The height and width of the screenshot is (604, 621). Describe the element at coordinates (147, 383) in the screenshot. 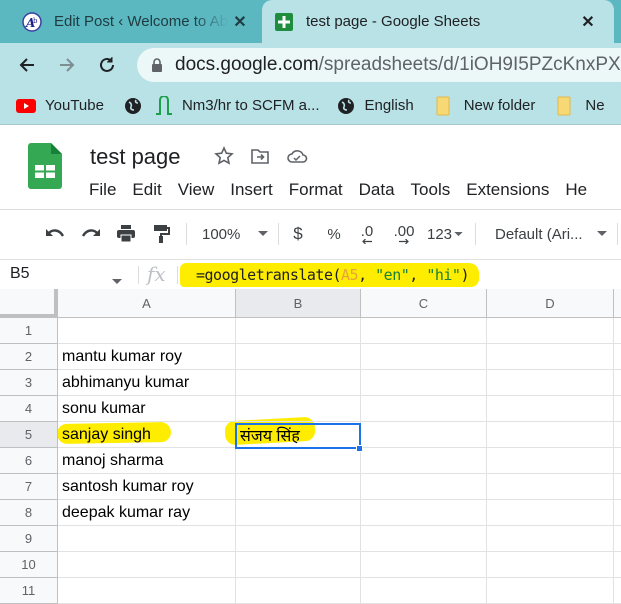

I see `cell-a3: abhimanyu kumar` at that location.